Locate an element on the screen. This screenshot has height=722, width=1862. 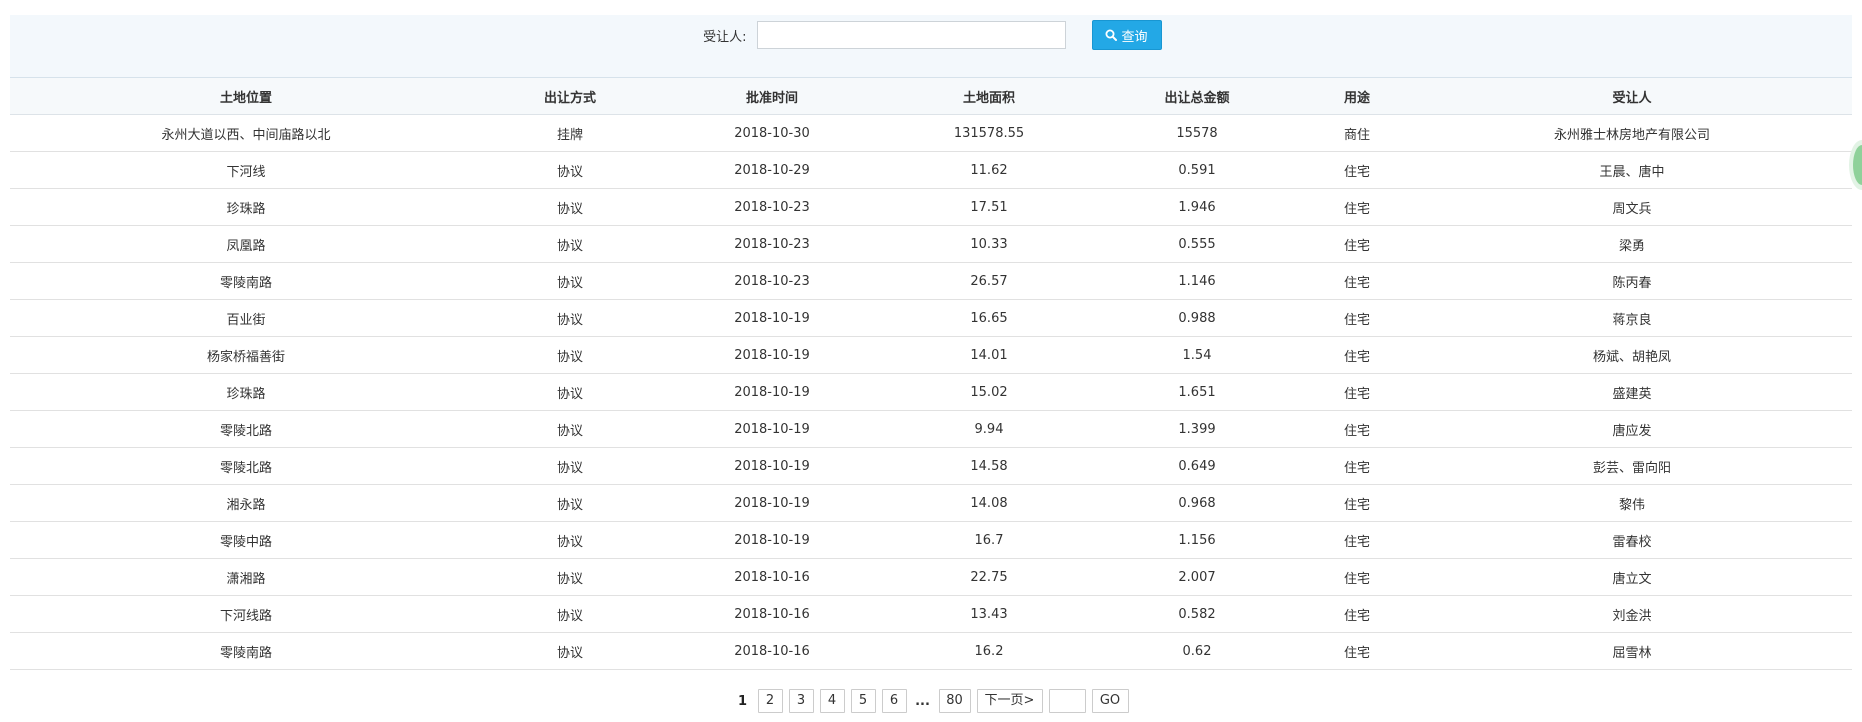
cell-amount: 1.146 is located at coordinates (1197, 281).